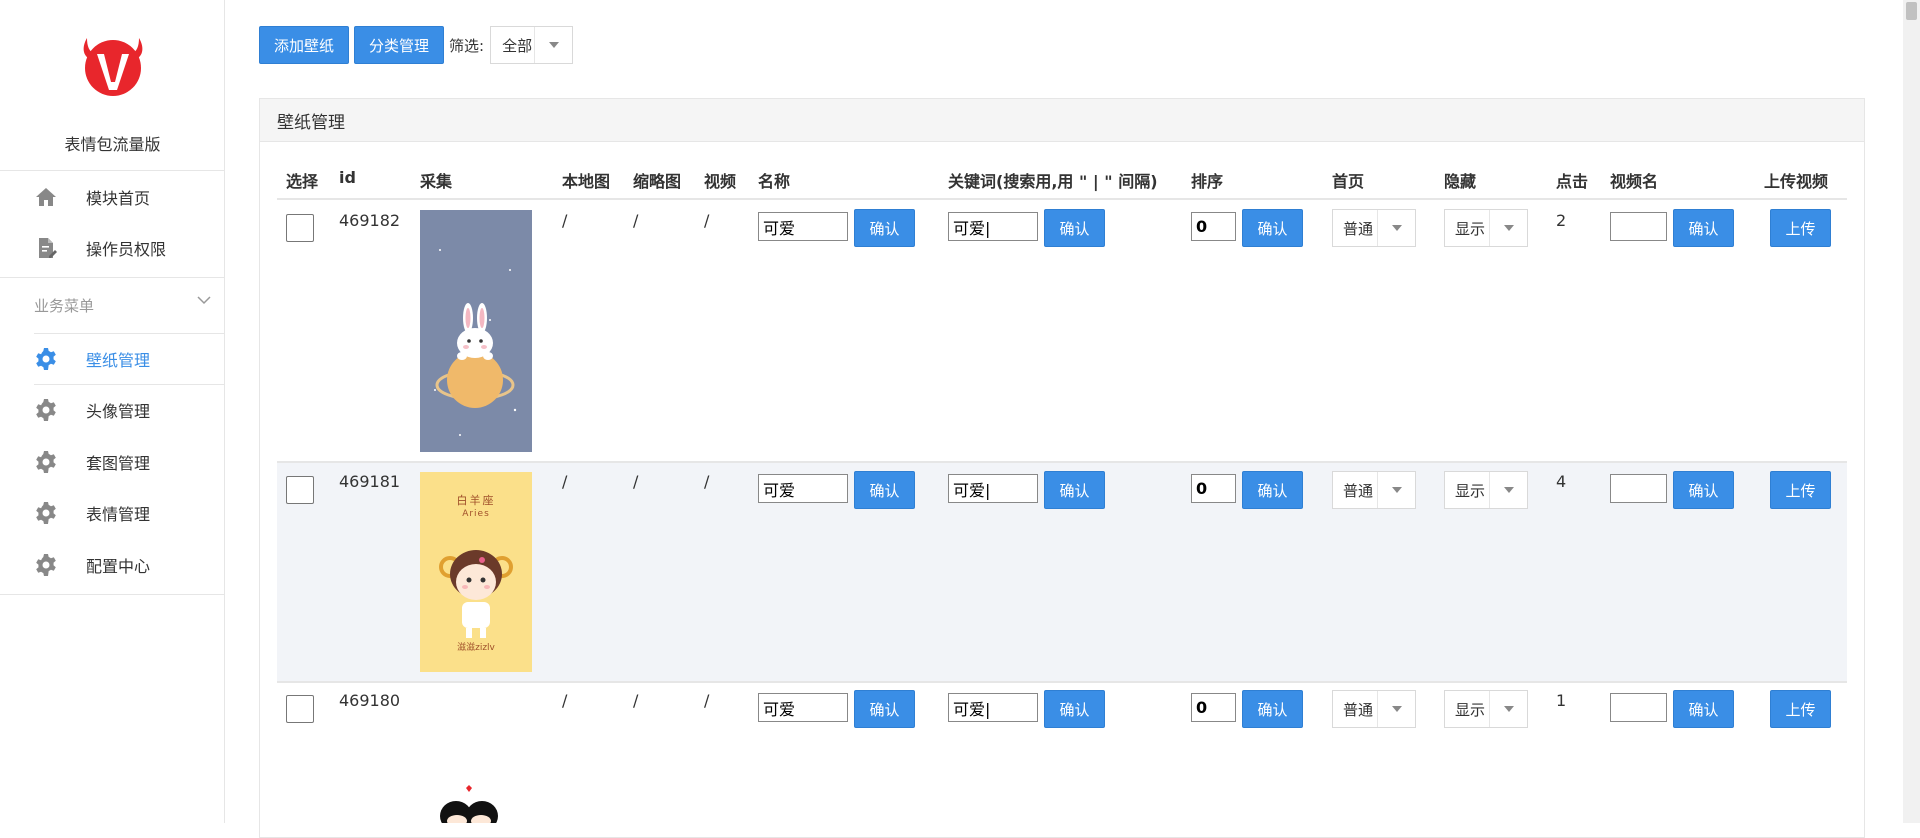 This screenshot has height=838, width=1920. What do you see at coordinates (476, 801) in the screenshot?
I see `wallpaper-image-couple` at bounding box center [476, 801].